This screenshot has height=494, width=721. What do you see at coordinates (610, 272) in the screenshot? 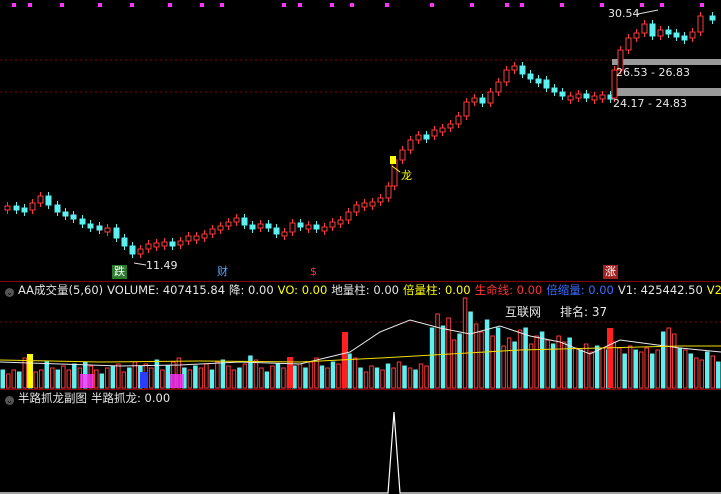
I see `signal-zhang: 涨` at bounding box center [610, 272].